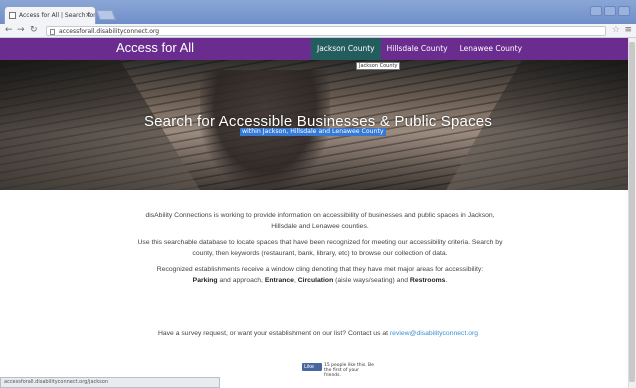 This screenshot has height=388, width=636. I want to click on scrollbar-thumb, so click(632, 212).